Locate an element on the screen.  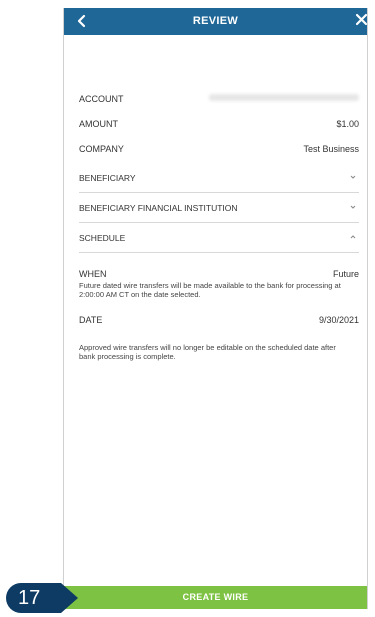
when-label: WHEN is located at coordinates (93, 274).